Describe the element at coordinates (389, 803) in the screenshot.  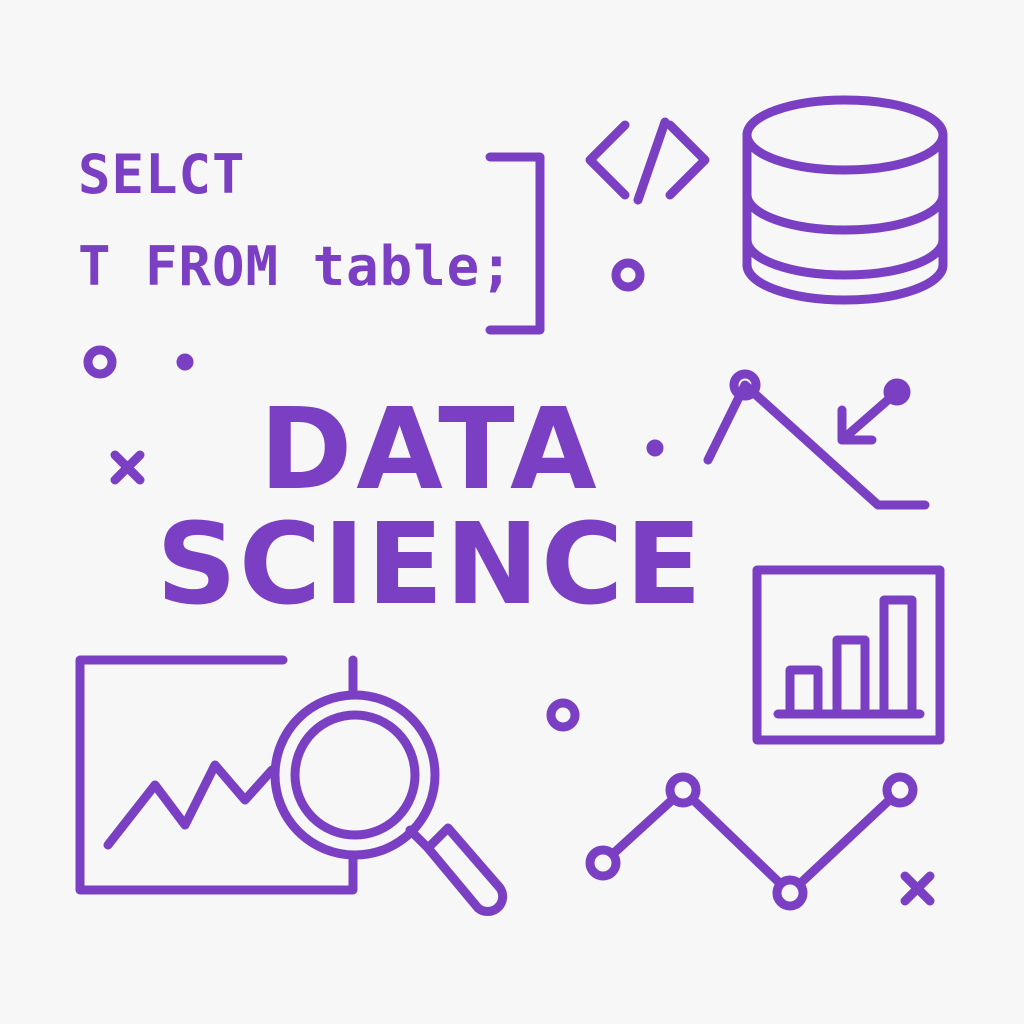
I see `magnifying-glass-icon` at that location.